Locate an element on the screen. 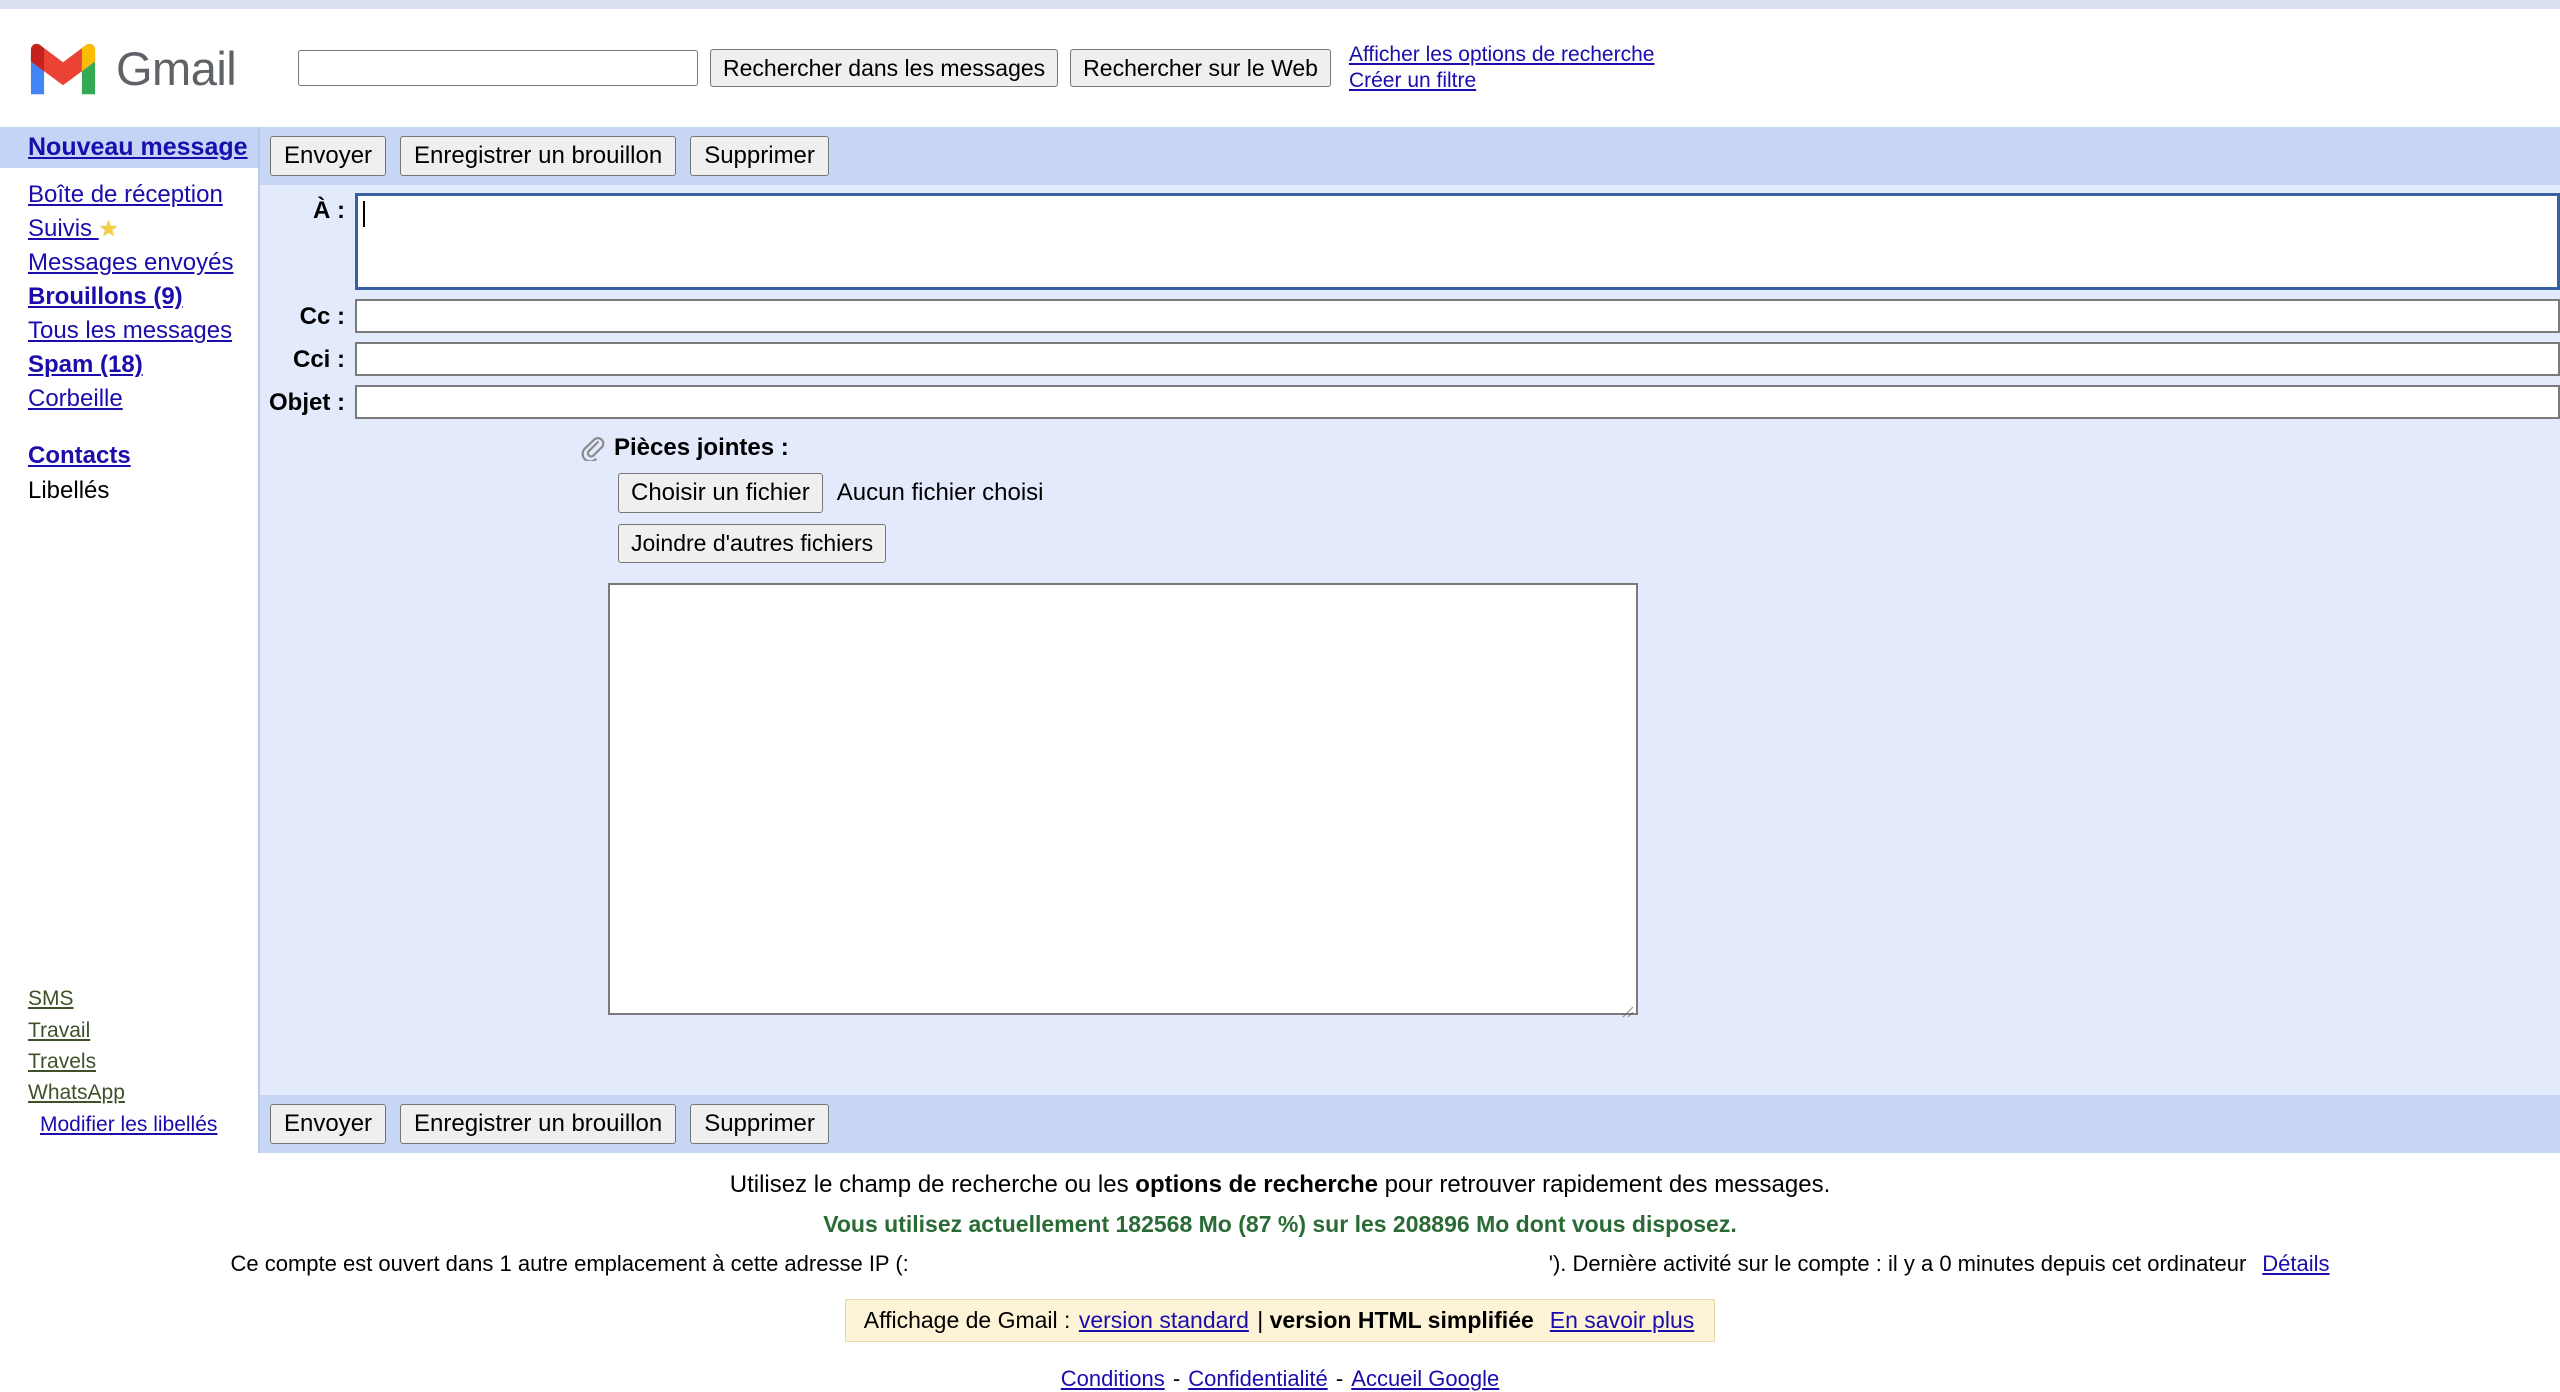 The image size is (2560, 1392). save-draft-button: Enregistrer un brouillon is located at coordinates (538, 156).